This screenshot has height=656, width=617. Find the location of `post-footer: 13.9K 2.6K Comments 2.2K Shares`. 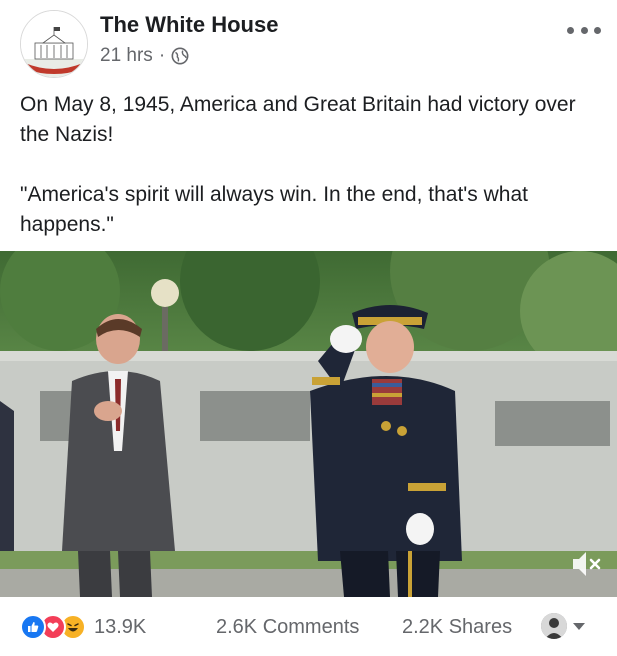

post-footer: 13.9K 2.6K Comments 2.2K Shares is located at coordinates (308, 626).